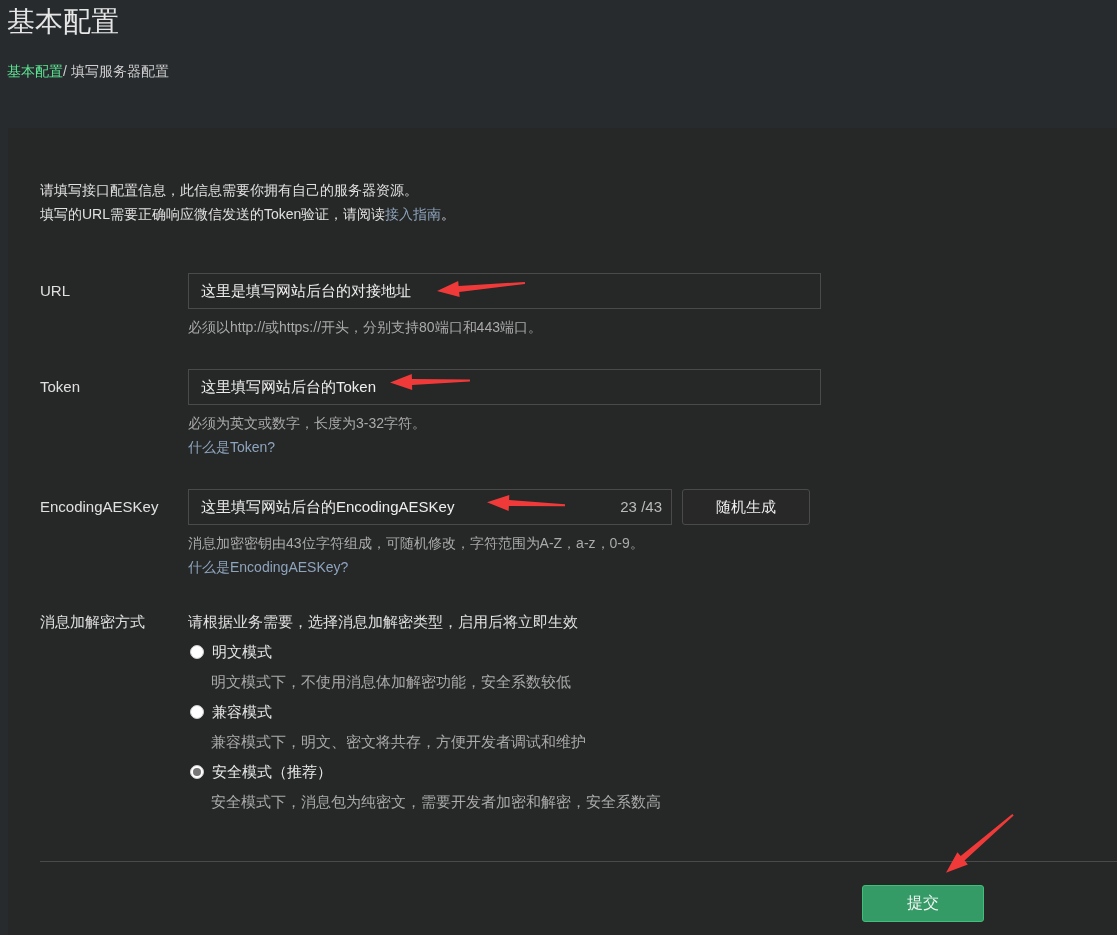  I want to click on annotation-arrow, so click(980, 843).